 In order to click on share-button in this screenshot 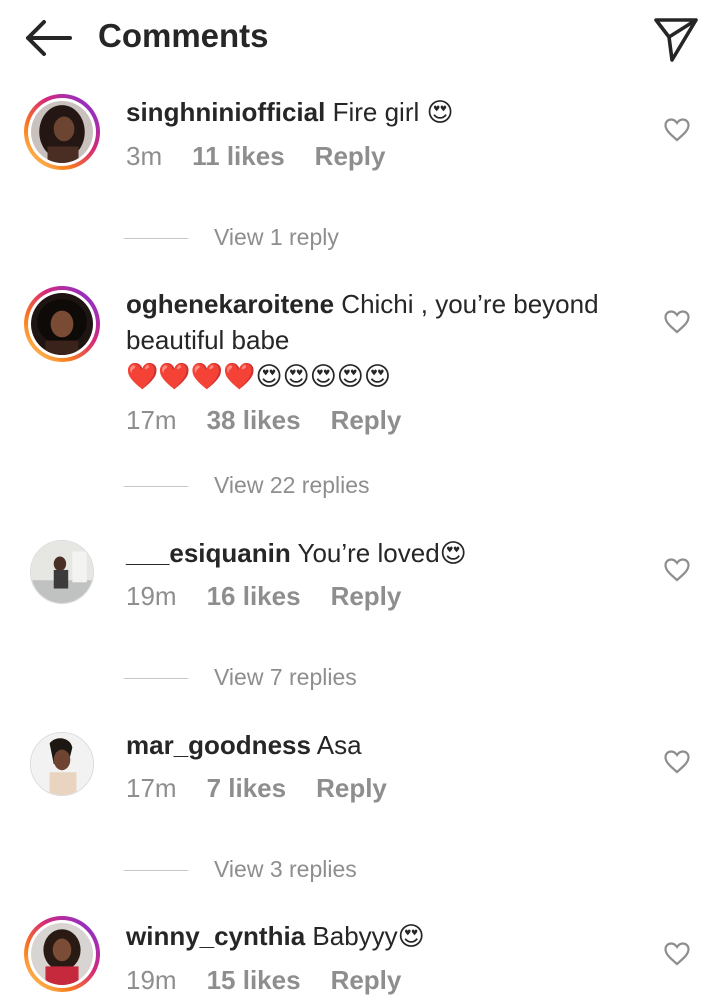, I will do `click(676, 38)`.